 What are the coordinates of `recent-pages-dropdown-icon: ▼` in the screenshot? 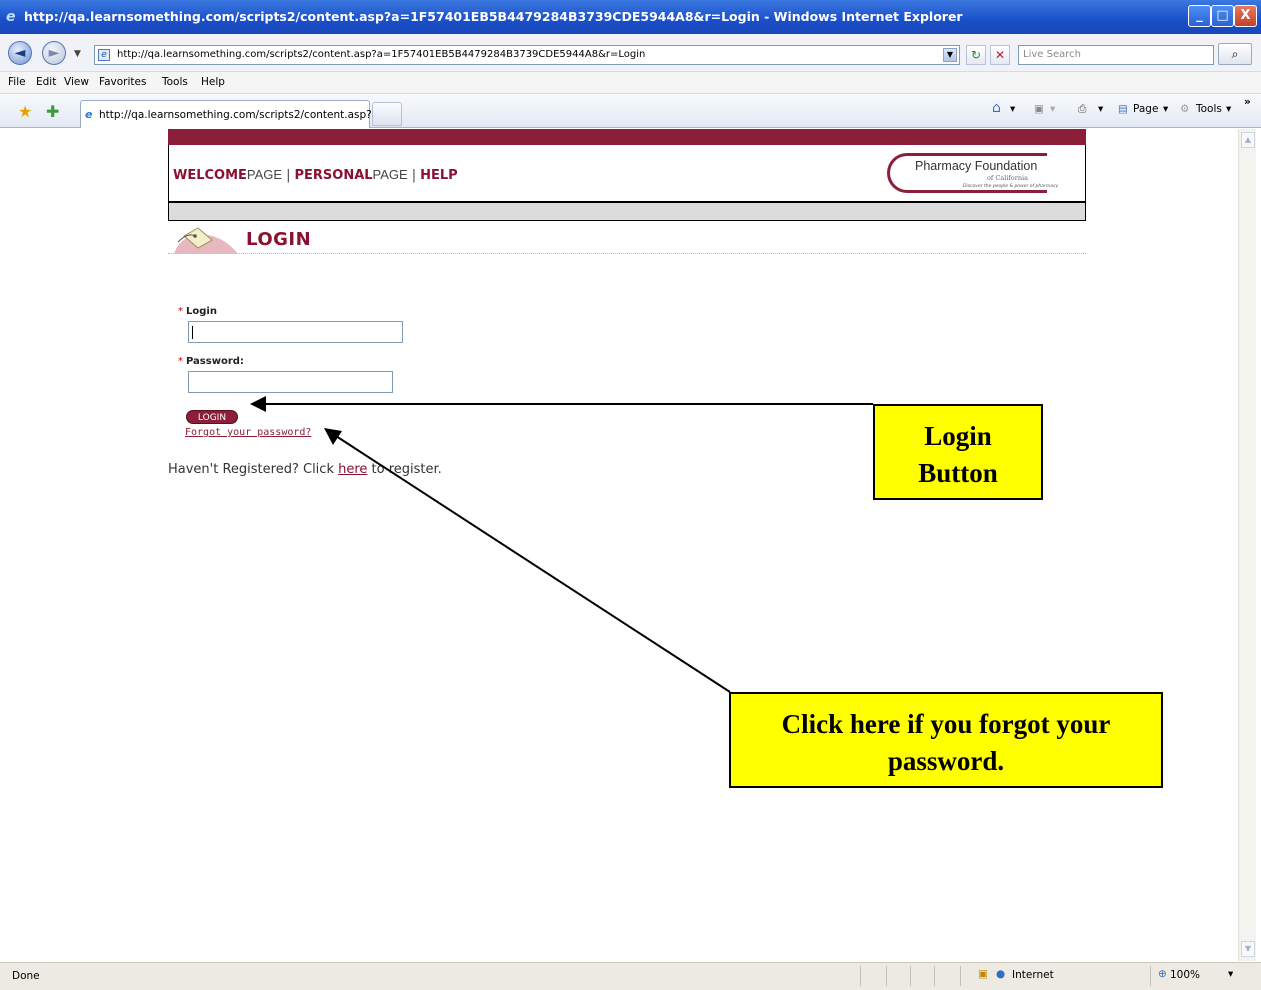 It's located at (77, 54).